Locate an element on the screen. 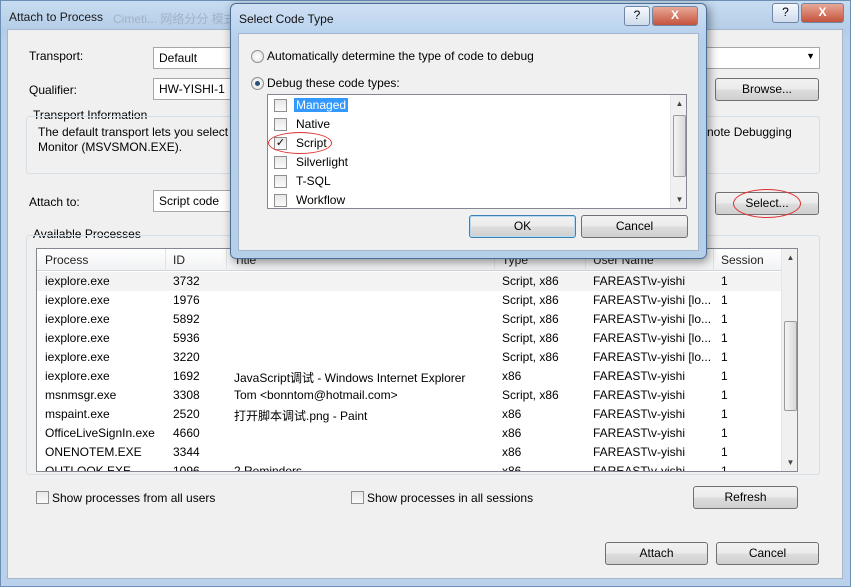 This screenshot has height=587, width=851. table-row: ONENOTEM.EXE 3344 x86 FAREAST\v-yishi 1 is located at coordinates (409, 452).